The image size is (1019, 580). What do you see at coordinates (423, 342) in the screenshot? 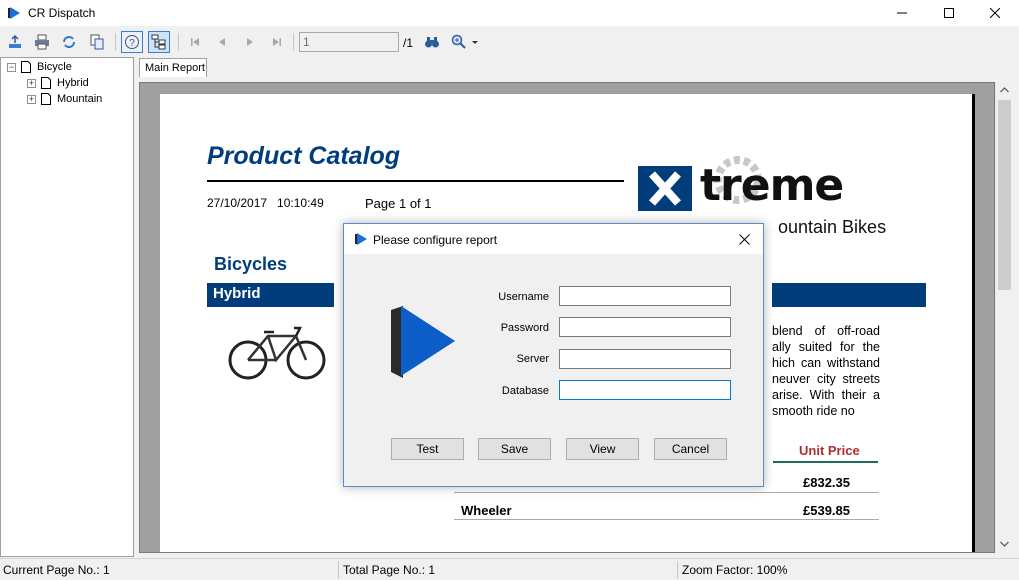
I see `play-logo-icon` at bounding box center [423, 342].